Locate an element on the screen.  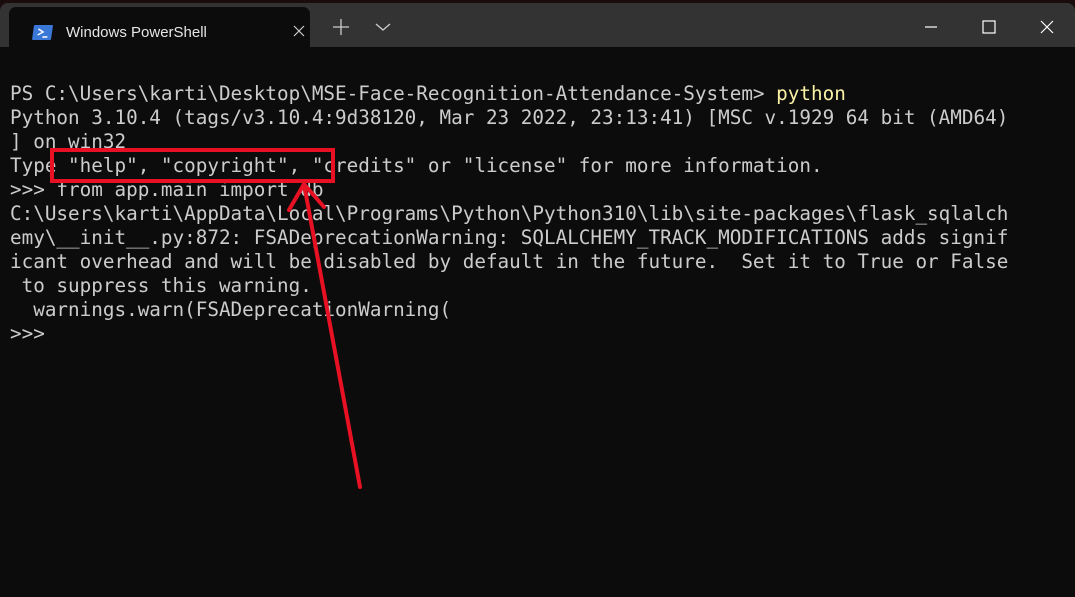
highlight-box is located at coordinates (192, 165).